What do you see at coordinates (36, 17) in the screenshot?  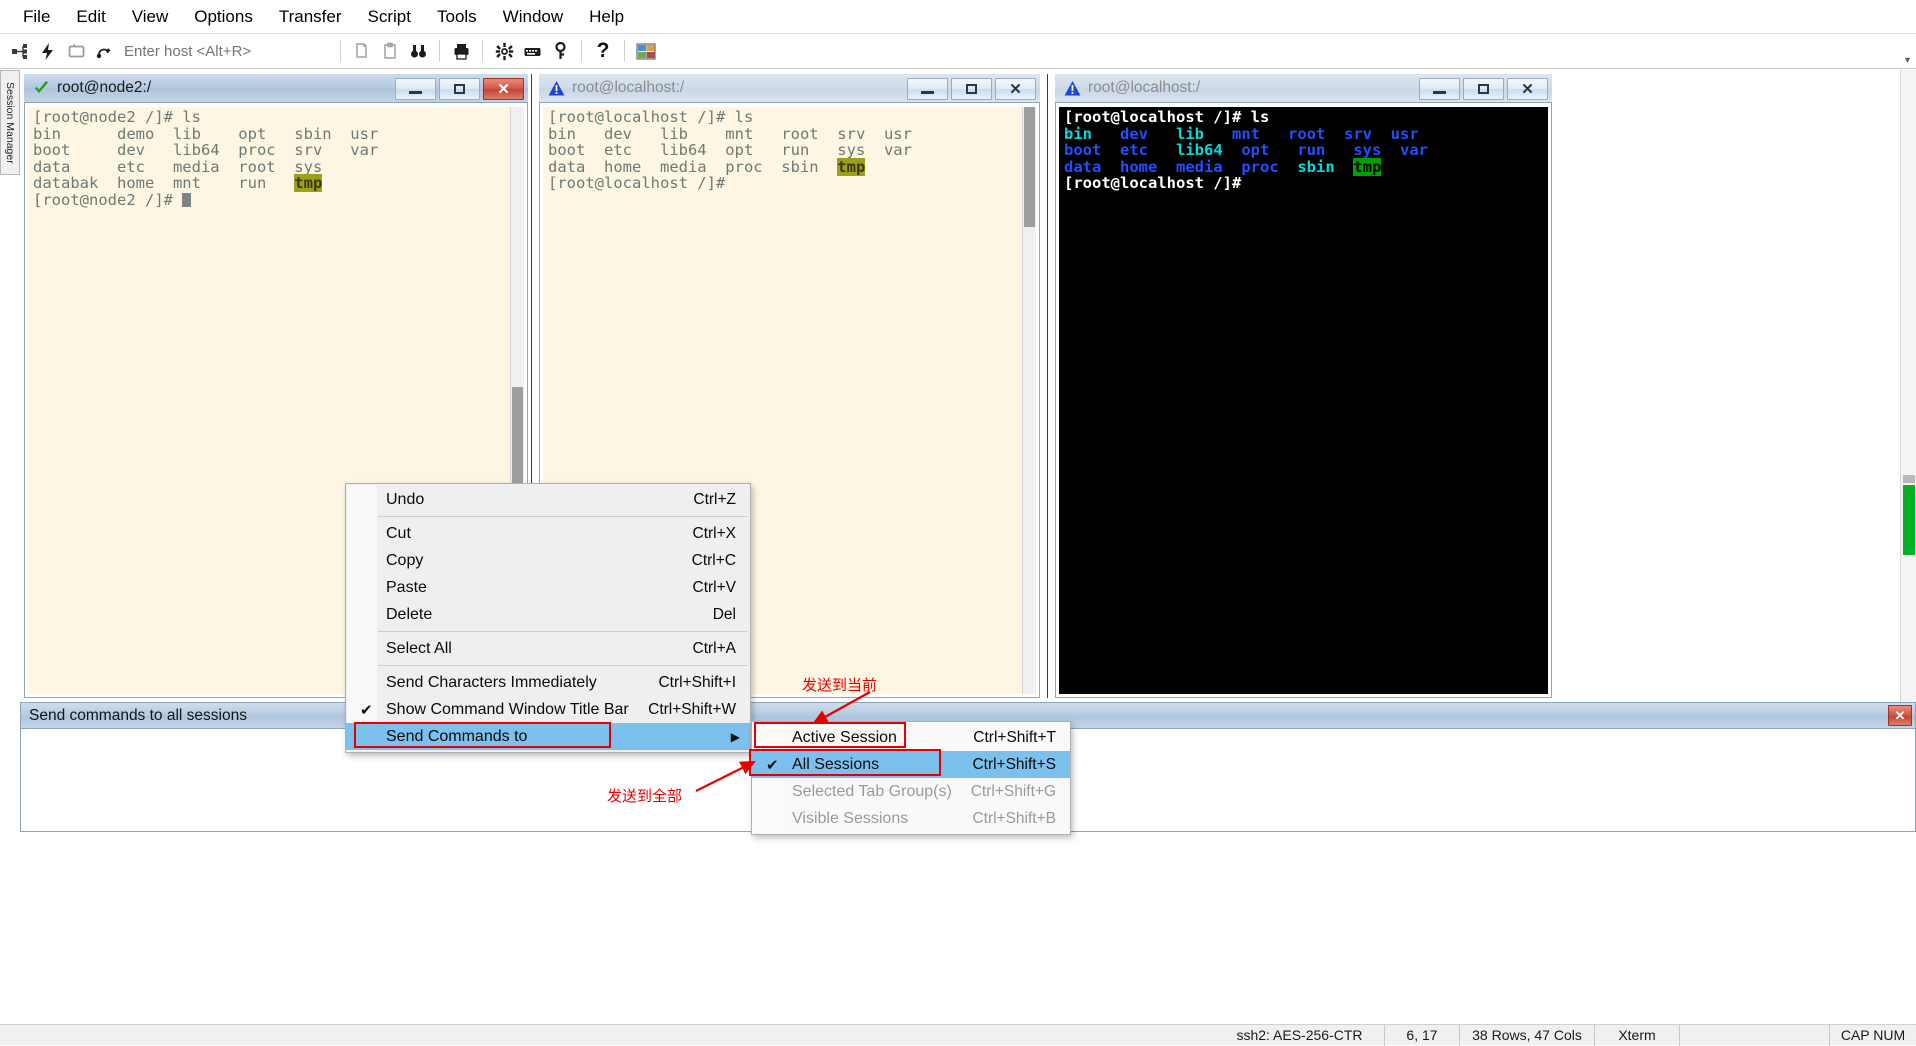 I see `menubar-item-file: File` at bounding box center [36, 17].